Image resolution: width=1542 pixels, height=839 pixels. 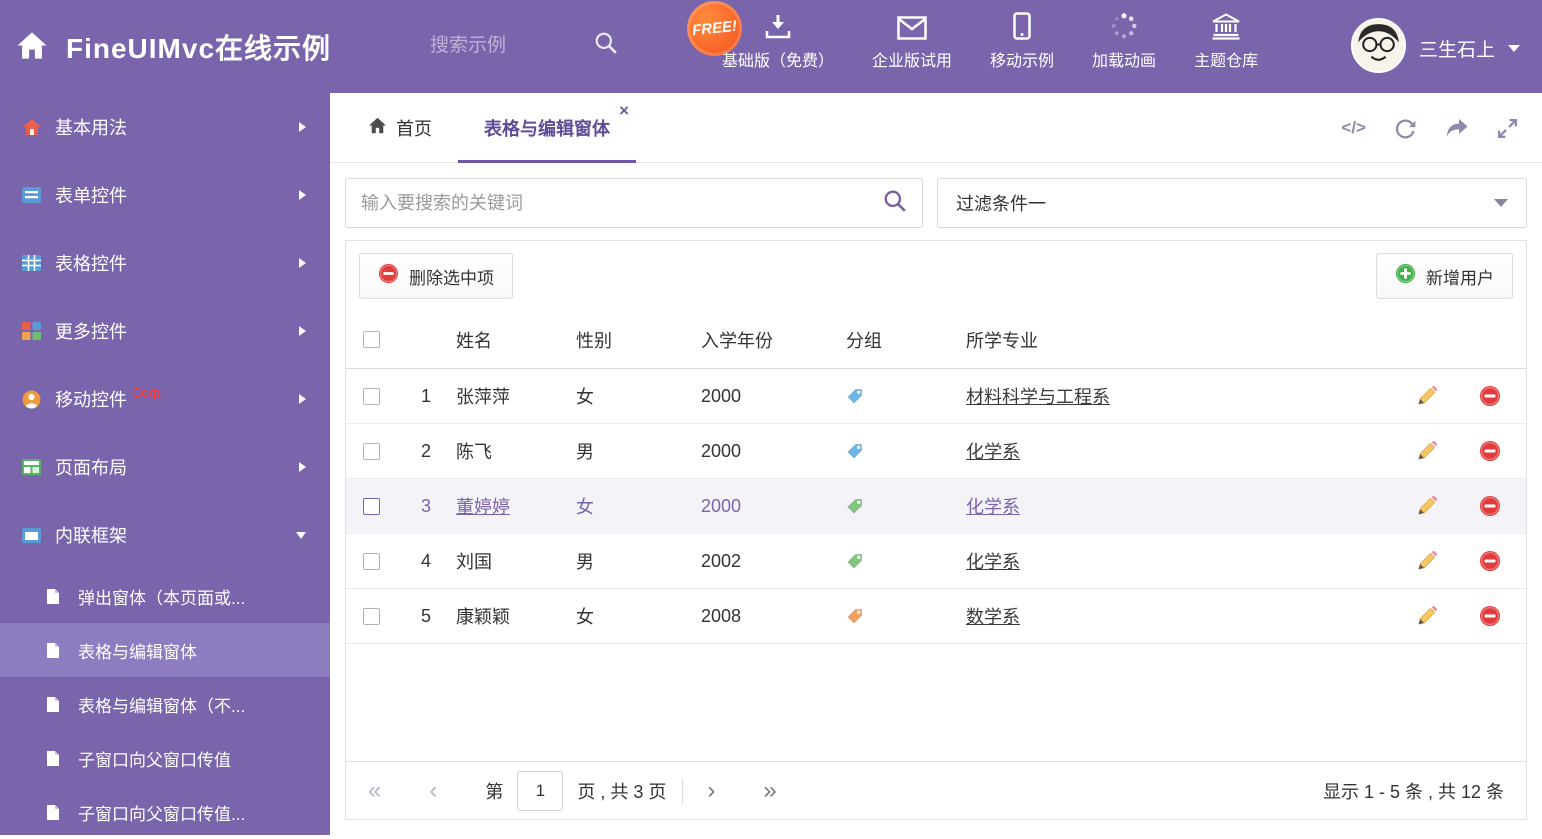 I want to click on avatar, so click(x=1378, y=47).